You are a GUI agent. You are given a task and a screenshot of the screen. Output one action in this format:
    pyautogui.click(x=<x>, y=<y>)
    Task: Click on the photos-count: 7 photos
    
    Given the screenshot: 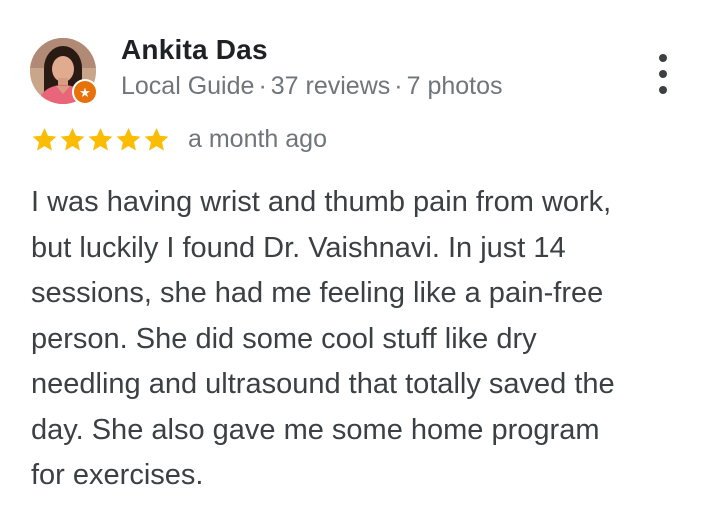 What is the action you would take?
    pyautogui.click(x=454, y=86)
    